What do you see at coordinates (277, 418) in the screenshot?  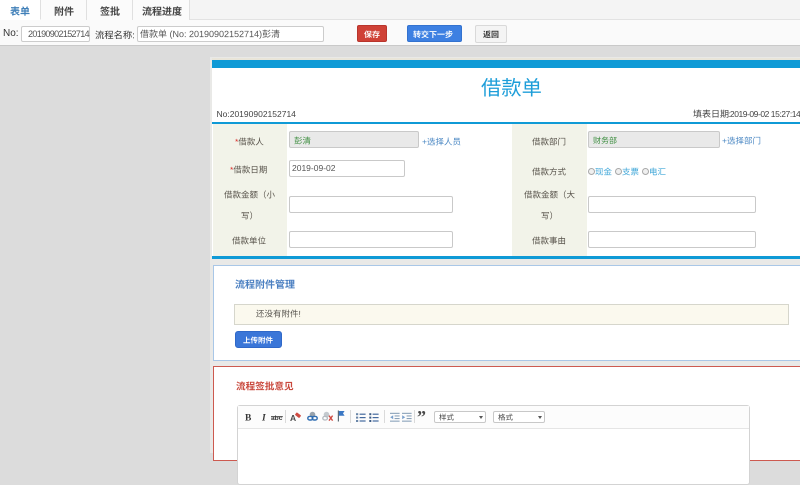 I see `svg-text: abc` at bounding box center [277, 418].